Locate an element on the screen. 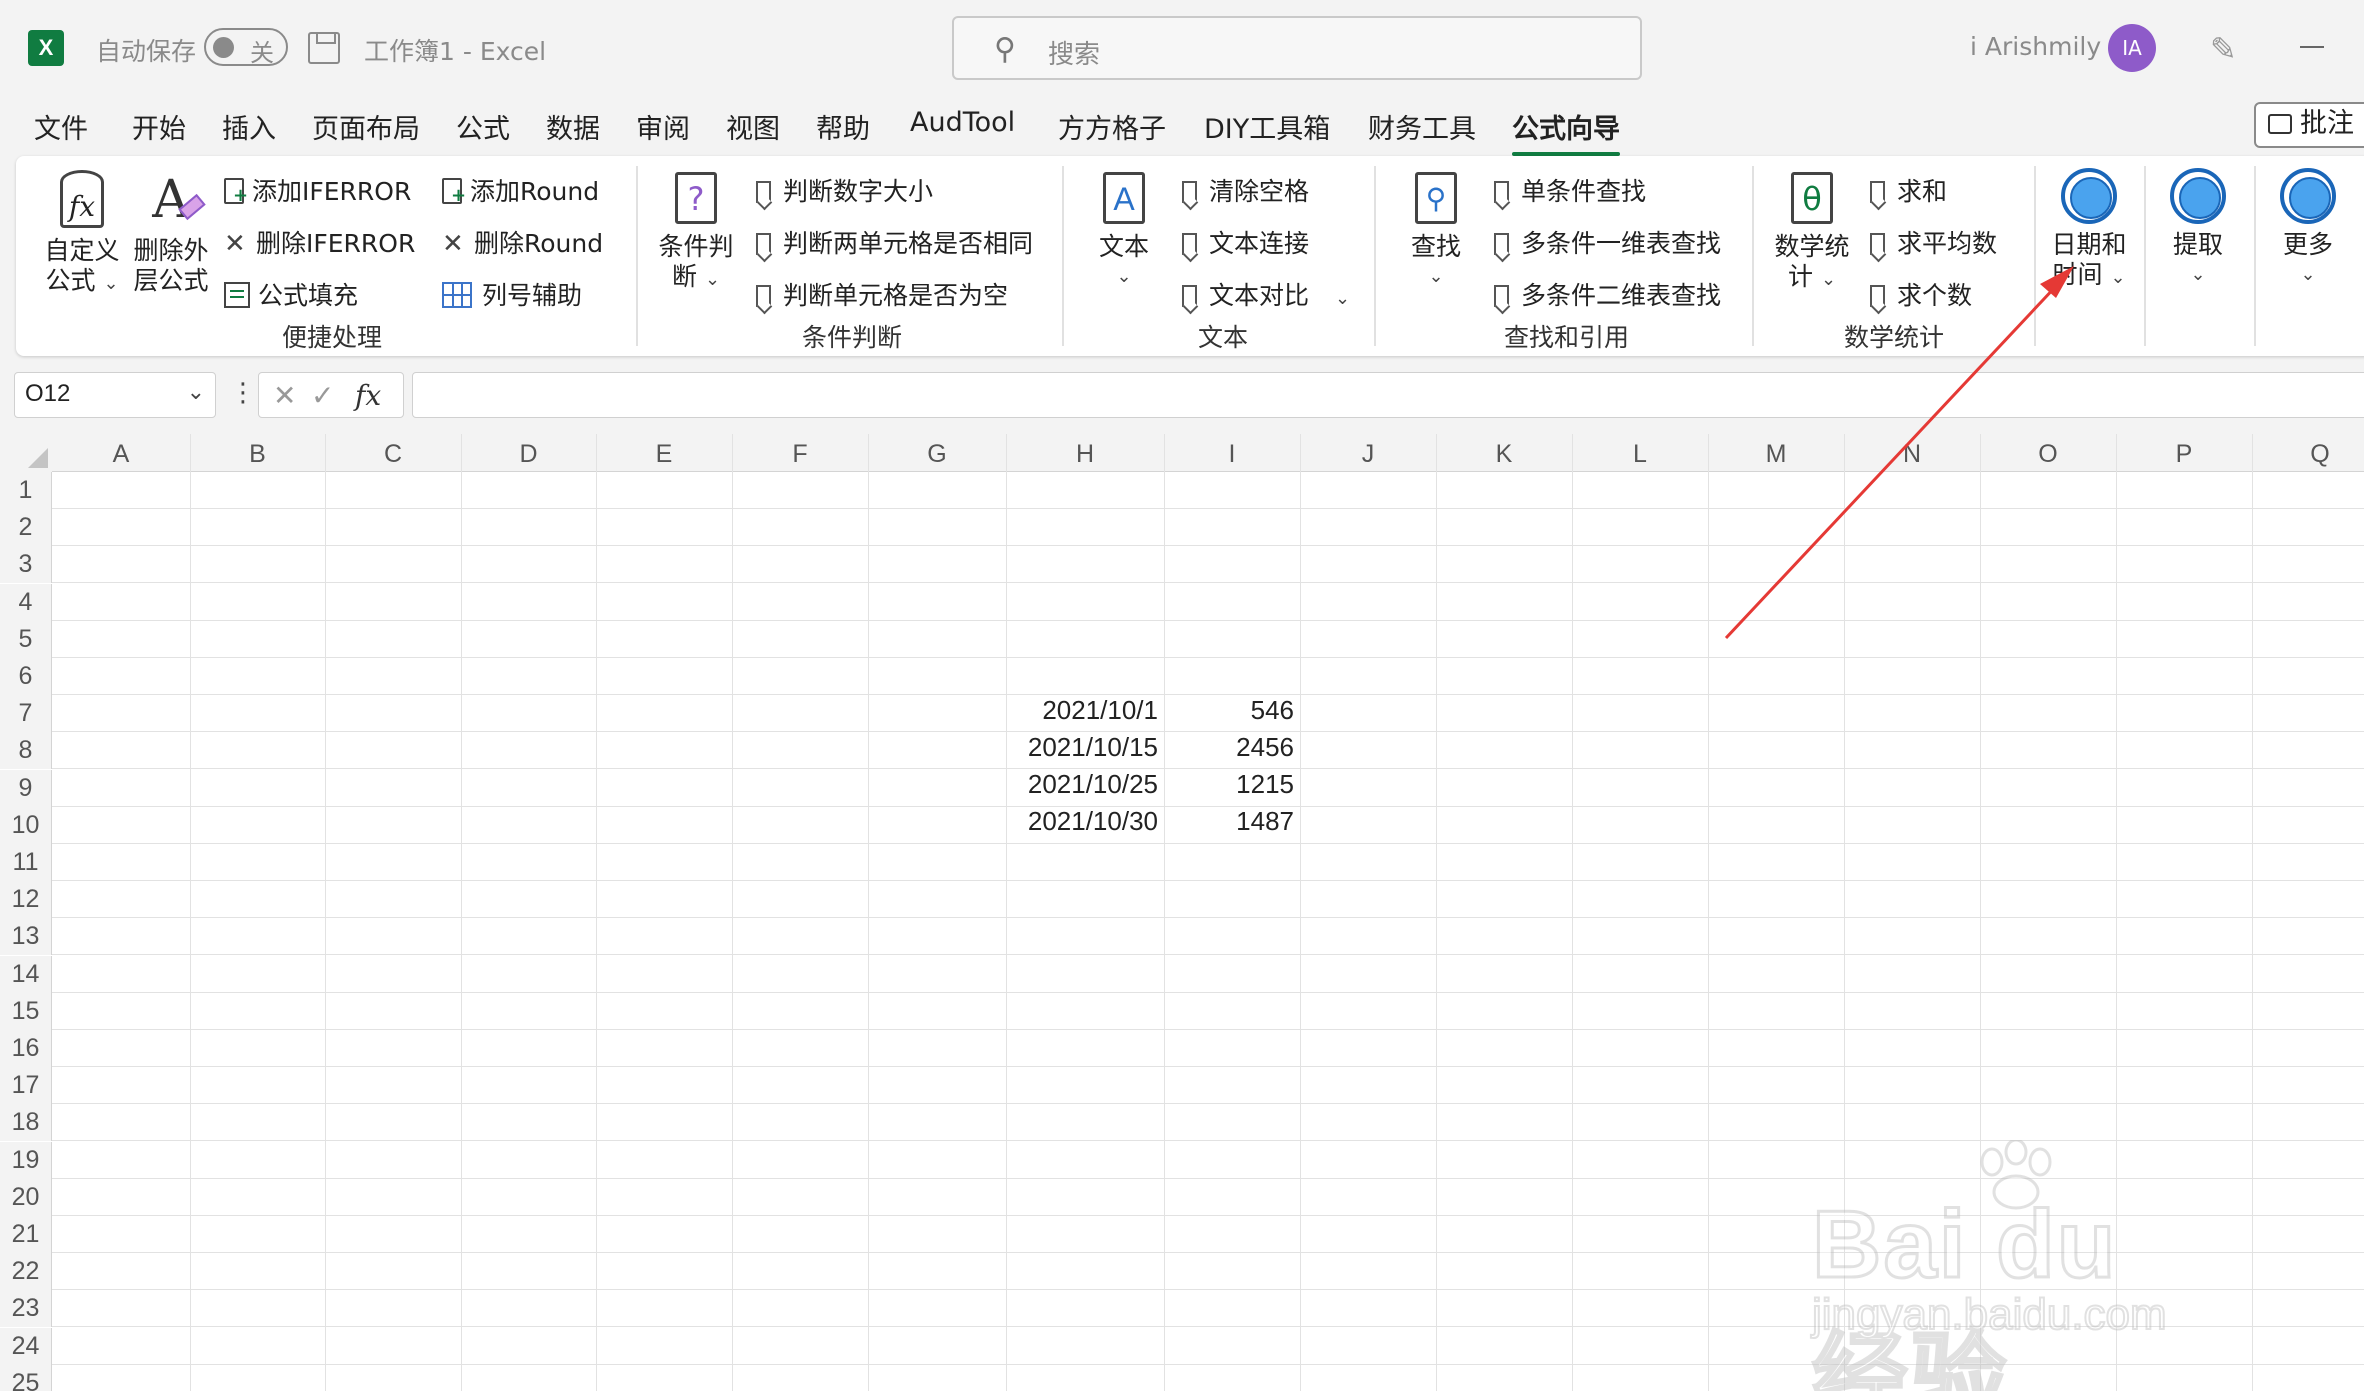 This screenshot has height=1391, width=2364. cell-i9: 1215 is located at coordinates (1232, 784).